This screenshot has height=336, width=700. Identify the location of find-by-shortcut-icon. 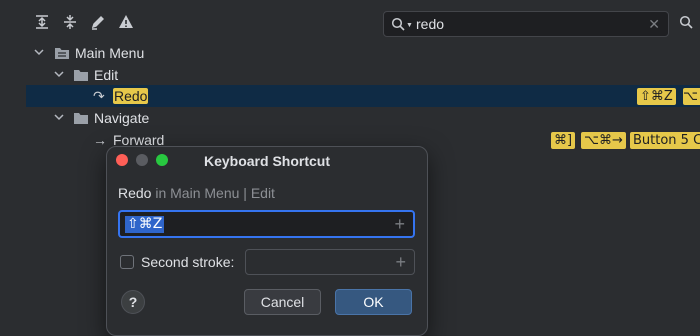
(688, 23).